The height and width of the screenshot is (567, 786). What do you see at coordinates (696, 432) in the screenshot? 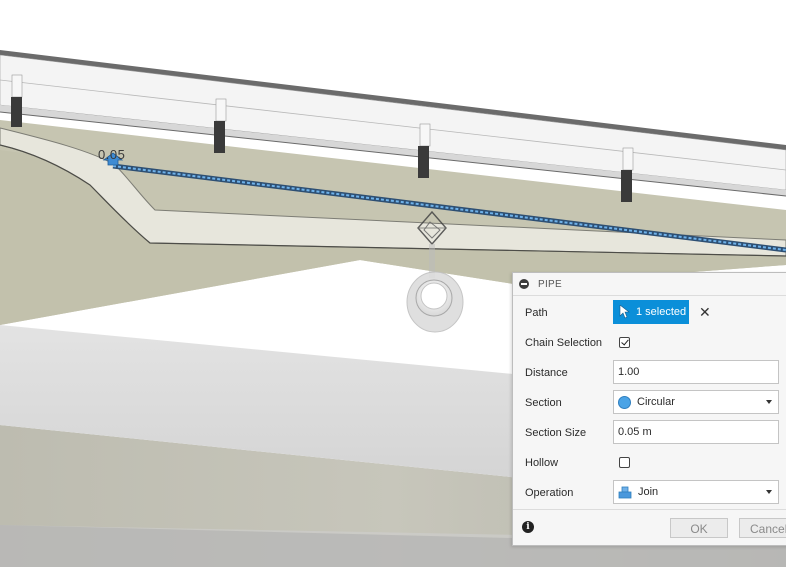
I see `section-size-input: 0.05 m` at bounding box center [696, 432].